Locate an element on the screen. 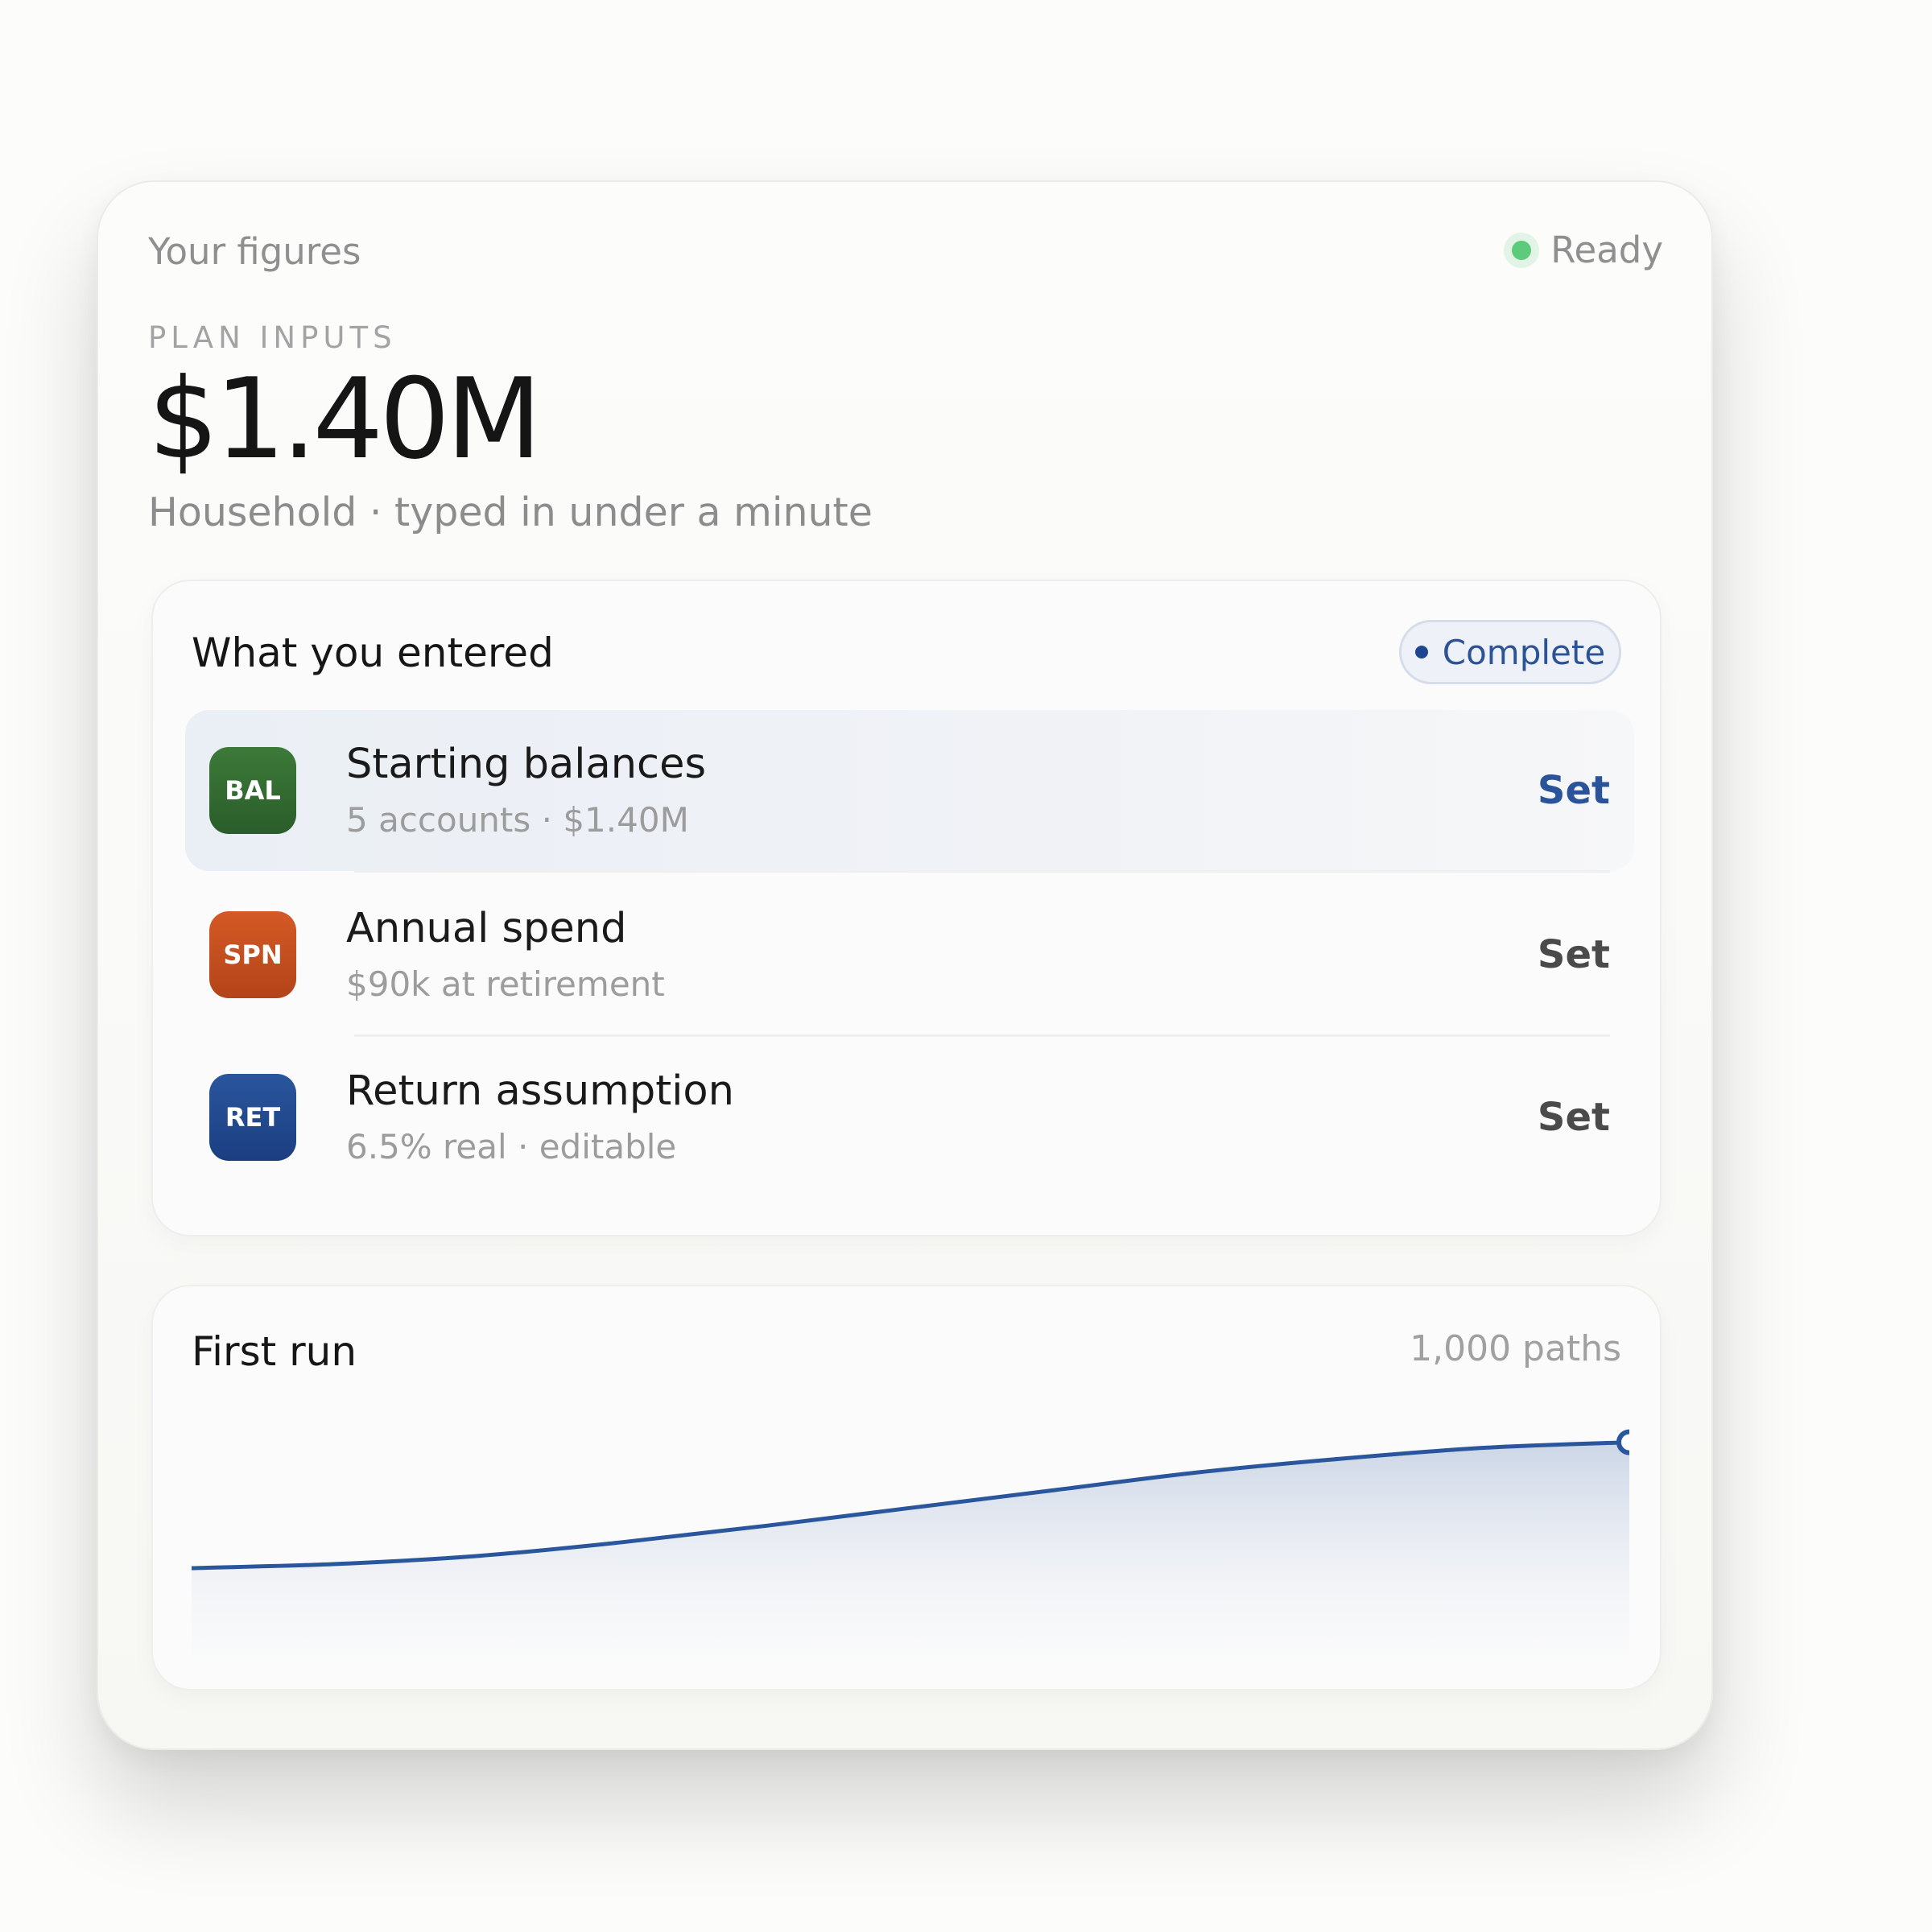 This screenshot has width=1932, height=1932. complete-badge: Complete is located at coordinates (1510, 652).